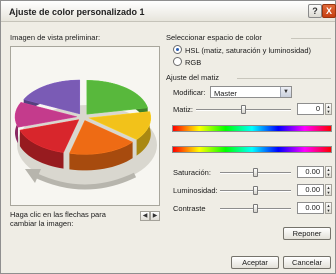 This screenshot has height=274, width=336. Describe the element at coordinates (183, 109) in the screenshot. I see `hue-label: Matiz:` at that location.